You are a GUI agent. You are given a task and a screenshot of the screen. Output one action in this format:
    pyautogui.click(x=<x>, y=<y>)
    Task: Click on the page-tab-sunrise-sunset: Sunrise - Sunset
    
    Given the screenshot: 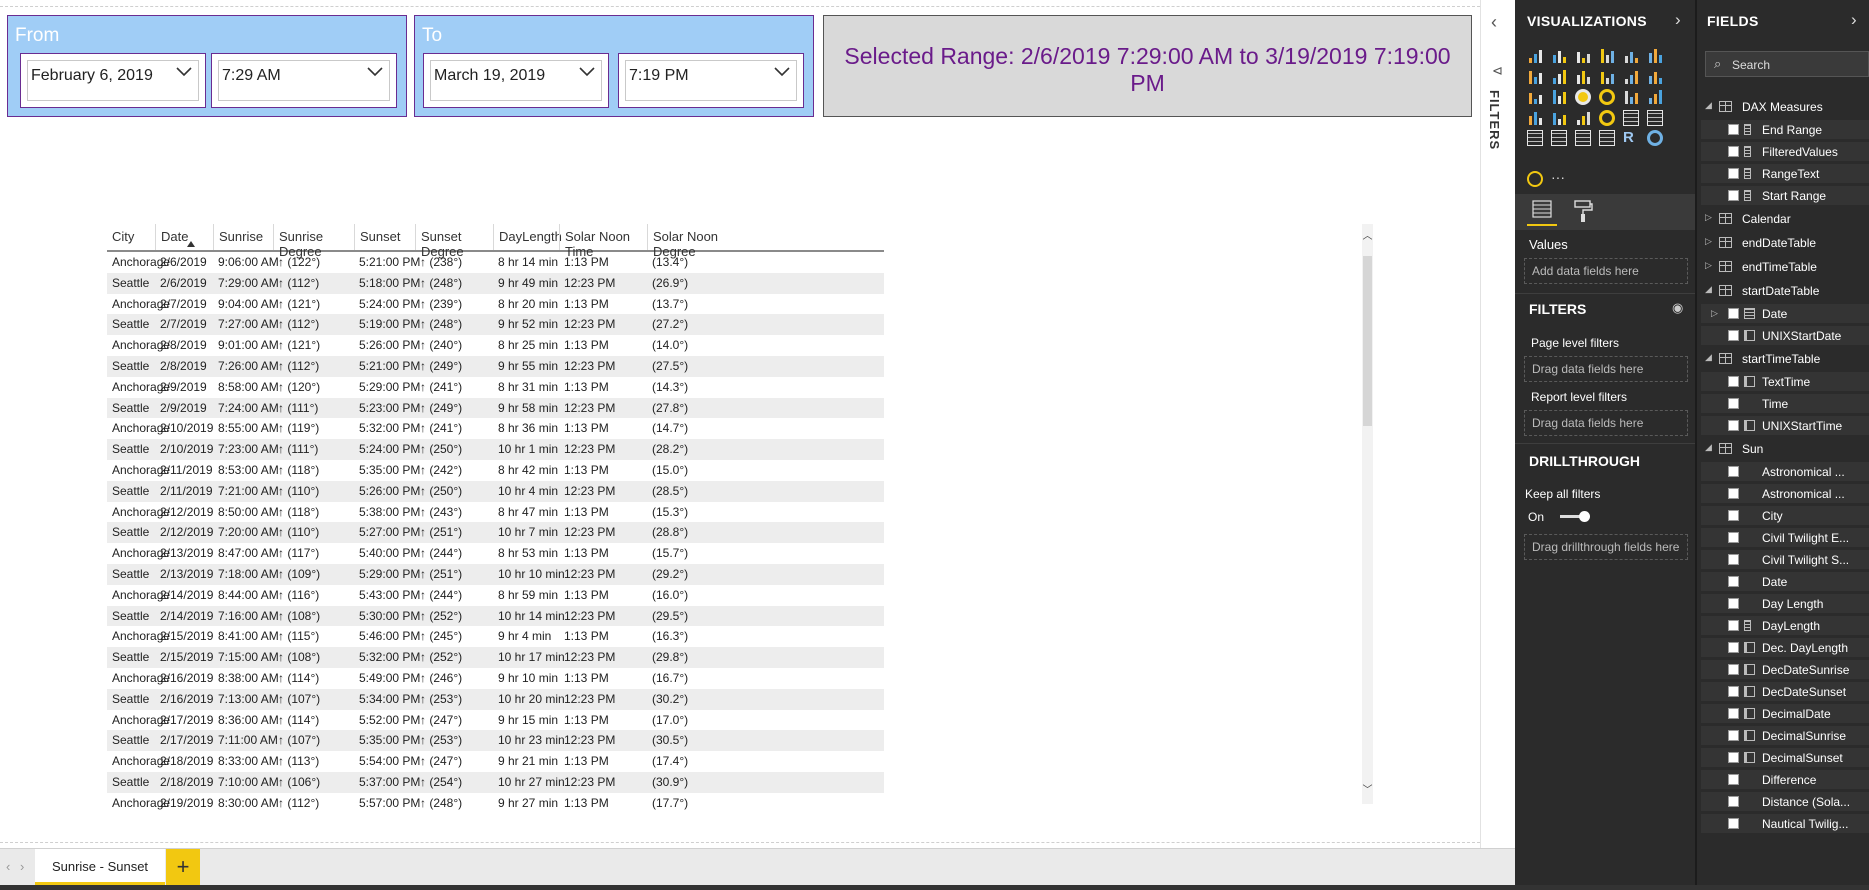 What is the action you would take?
    pyautogui.click(x=100, y=867)
    